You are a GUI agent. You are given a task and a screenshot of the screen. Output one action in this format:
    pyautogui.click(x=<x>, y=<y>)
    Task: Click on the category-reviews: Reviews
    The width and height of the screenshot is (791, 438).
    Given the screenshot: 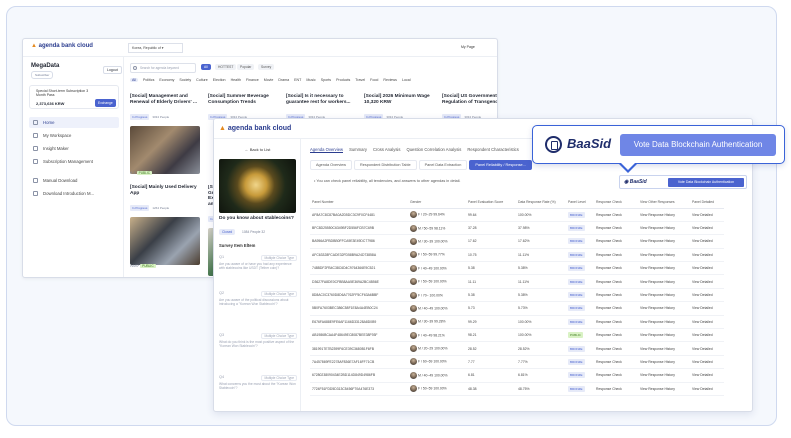 What is the action you would take?
    pyautogui.click(x=390, y=80)
    